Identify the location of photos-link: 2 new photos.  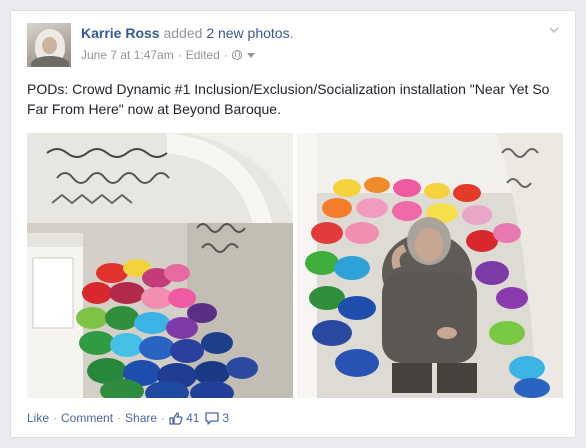
(247, 33).